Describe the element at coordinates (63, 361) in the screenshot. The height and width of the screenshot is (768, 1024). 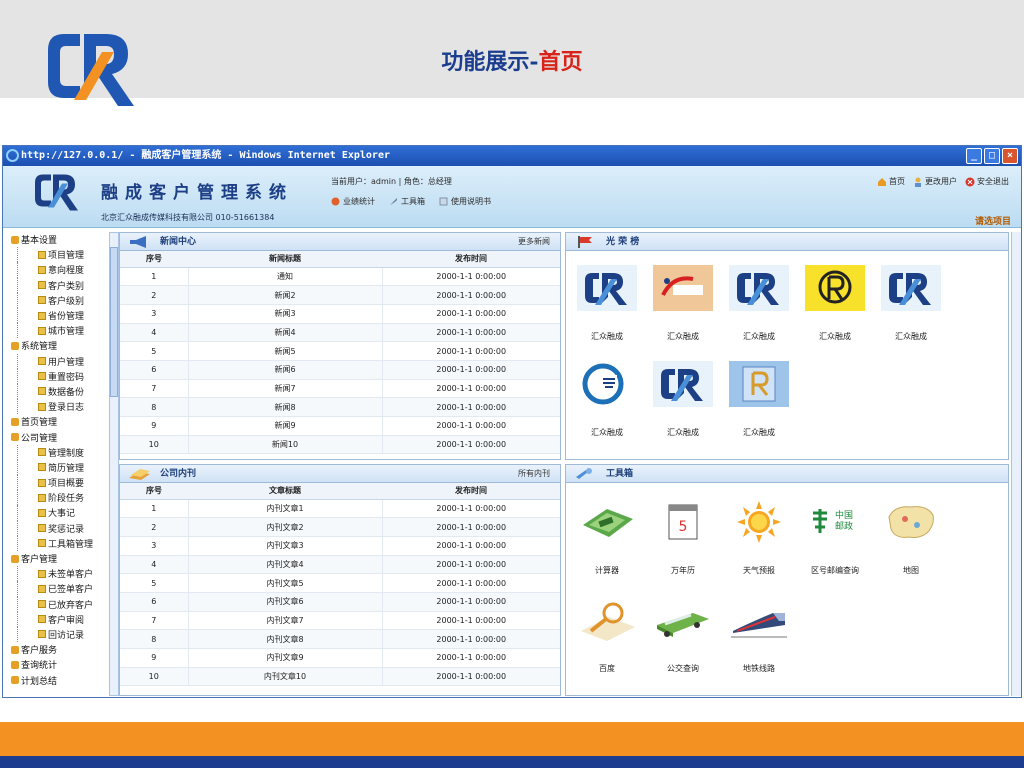
I see `tree-item: 用户管理` at that location.